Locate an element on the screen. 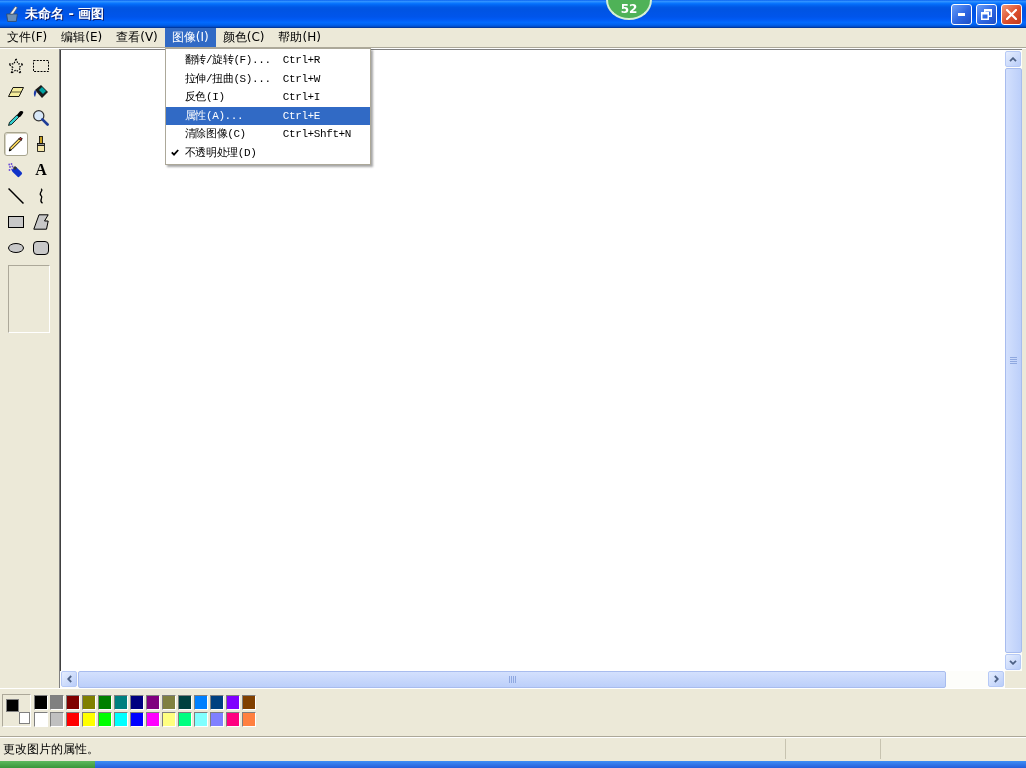 The width and height of the screenshot is (1026, 768). paint-cup-icon is located at coordinates (12, 14).